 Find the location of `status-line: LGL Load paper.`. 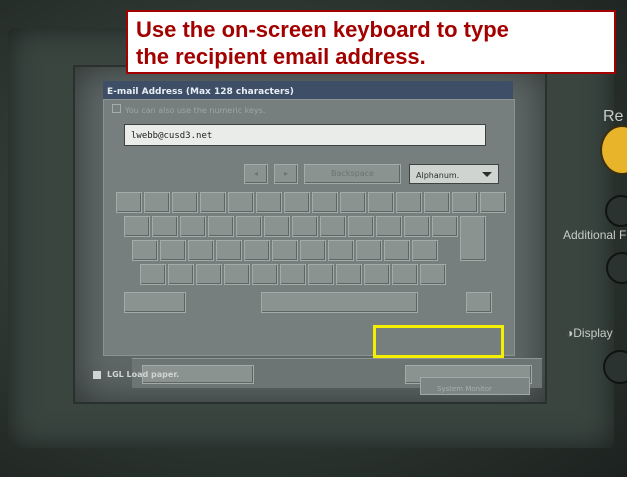

status-line: LGL Load paper. is located at coordinates (136, 374).